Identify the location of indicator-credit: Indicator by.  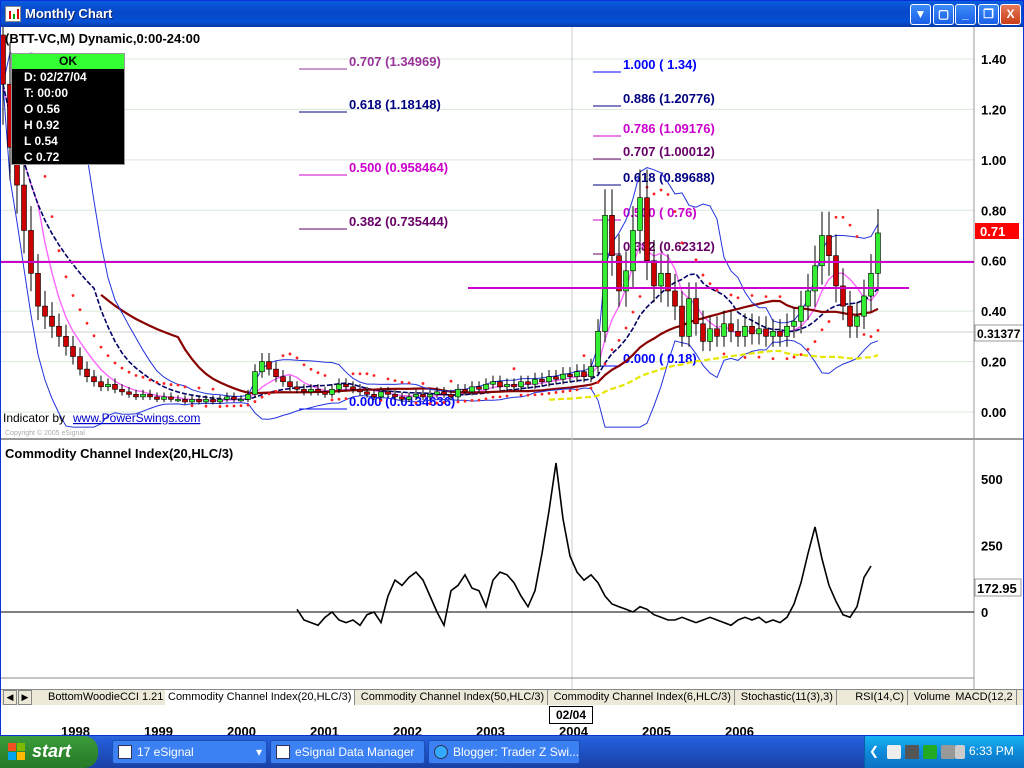
(34, 418).